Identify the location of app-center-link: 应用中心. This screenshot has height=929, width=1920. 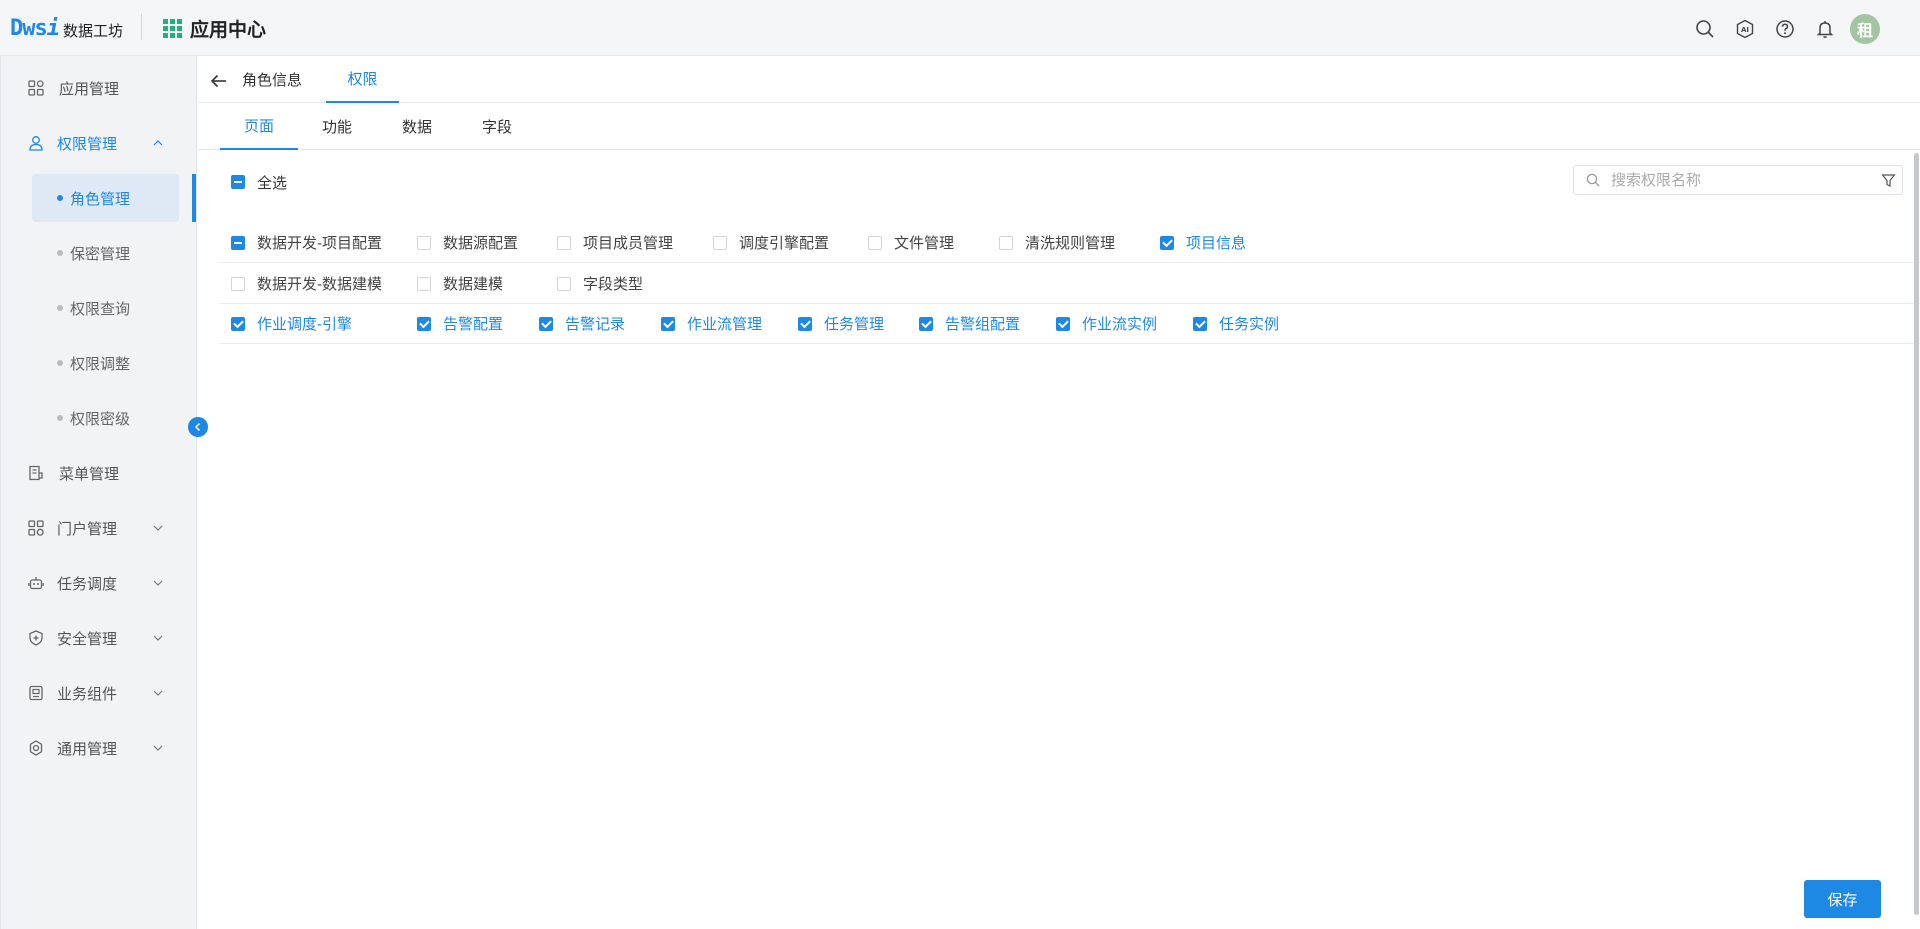
(214, 28).